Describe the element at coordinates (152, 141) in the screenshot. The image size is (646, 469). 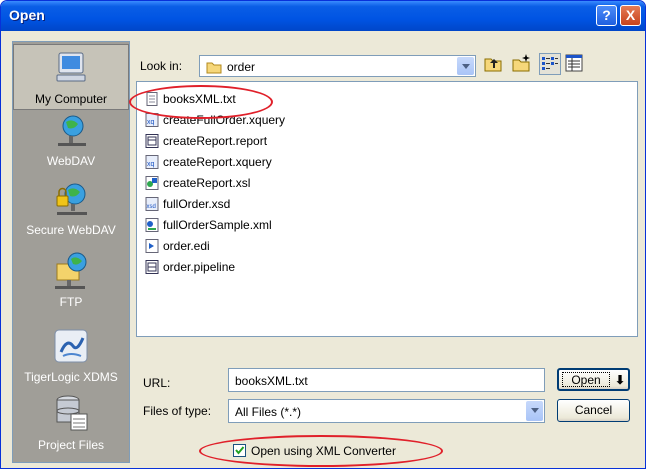
I see `report-file-icon` at that location.